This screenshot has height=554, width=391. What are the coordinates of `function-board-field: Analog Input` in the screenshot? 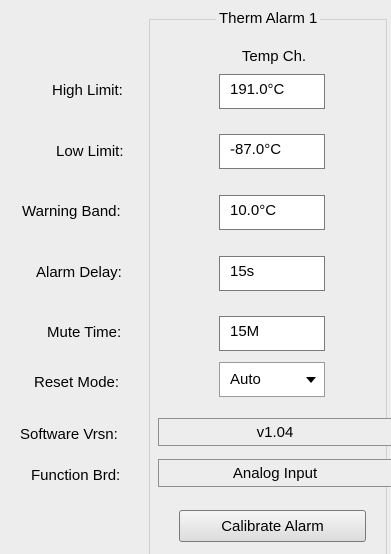 It's located at (274, 473).